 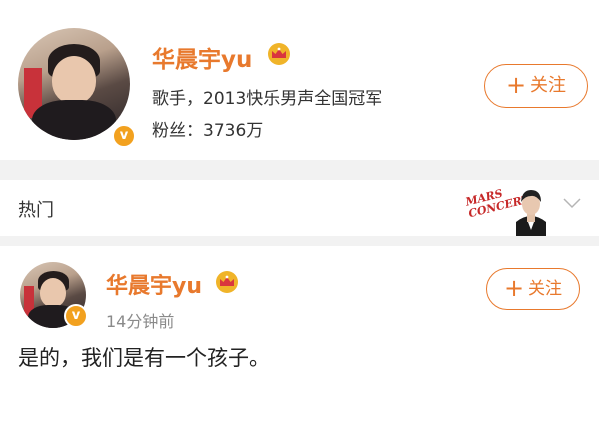 What do you see at coordinates (508, 208) in the screenshot?
I see `promo-banner: MARS CONCERT` at bounding box center [508, 208].